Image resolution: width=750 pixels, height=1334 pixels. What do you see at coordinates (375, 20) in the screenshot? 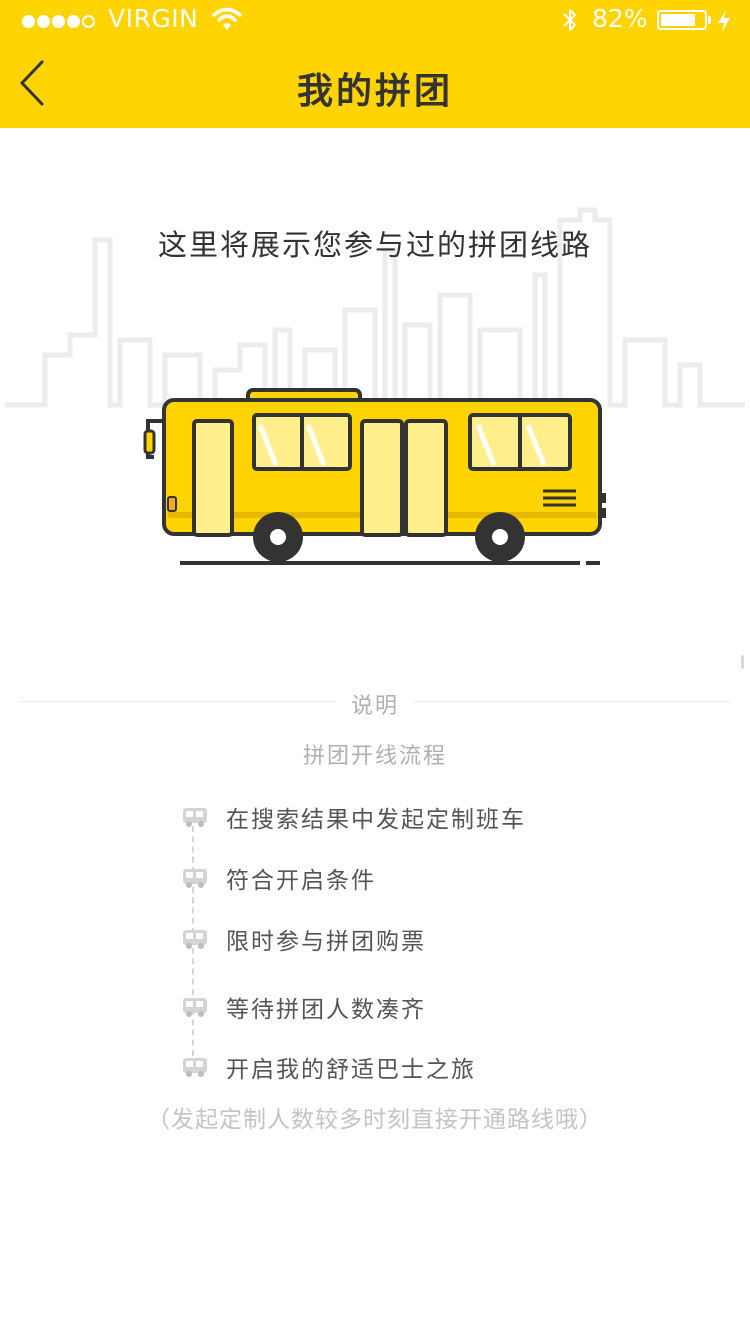
I see `status-bar: VIRGIN 82%` at bounding box center [375, 20].